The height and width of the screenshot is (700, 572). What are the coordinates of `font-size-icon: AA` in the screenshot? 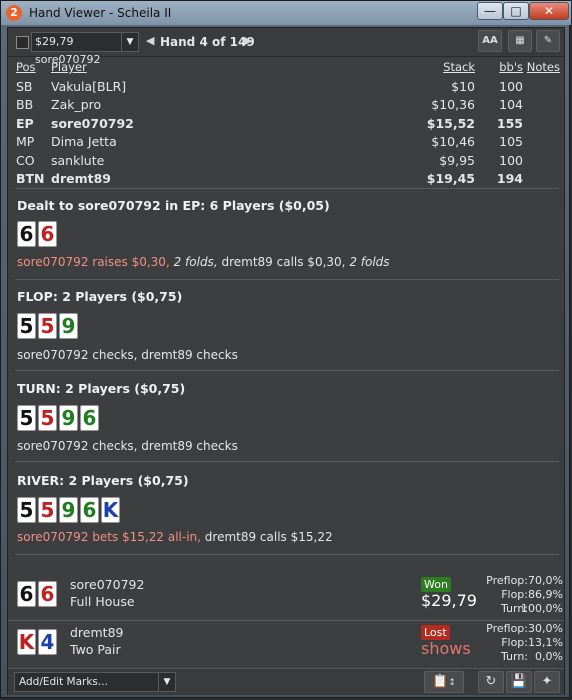 It's located at (490, 40).